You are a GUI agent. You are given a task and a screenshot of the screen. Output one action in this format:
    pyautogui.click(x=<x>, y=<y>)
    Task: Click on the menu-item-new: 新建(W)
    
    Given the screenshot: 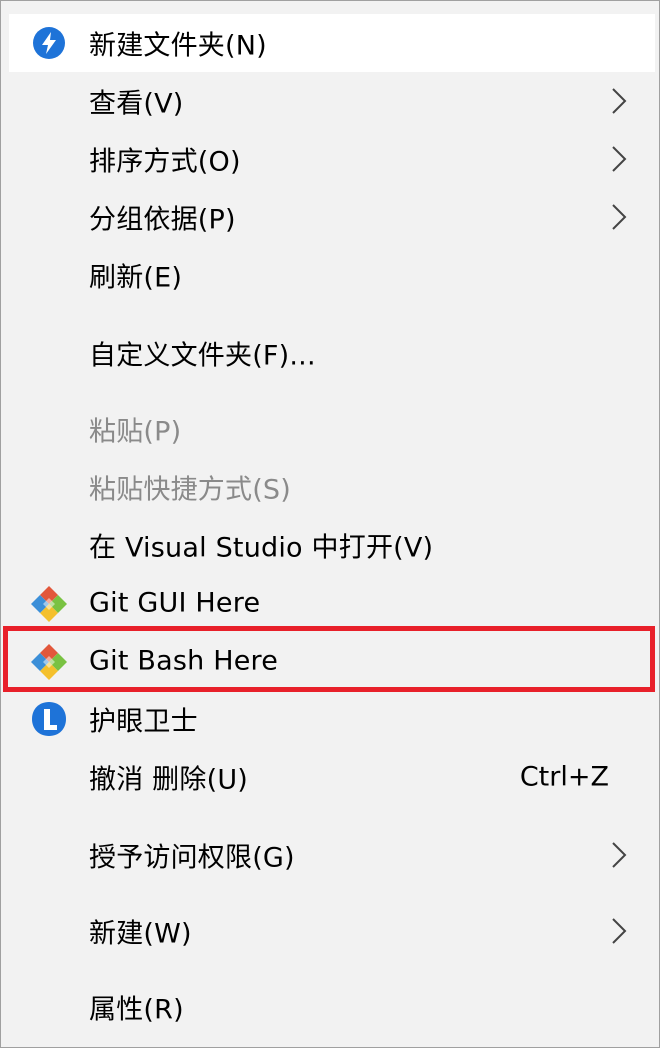 What is the action you would take?
    pyautogui.click(x=330, y=931)
    